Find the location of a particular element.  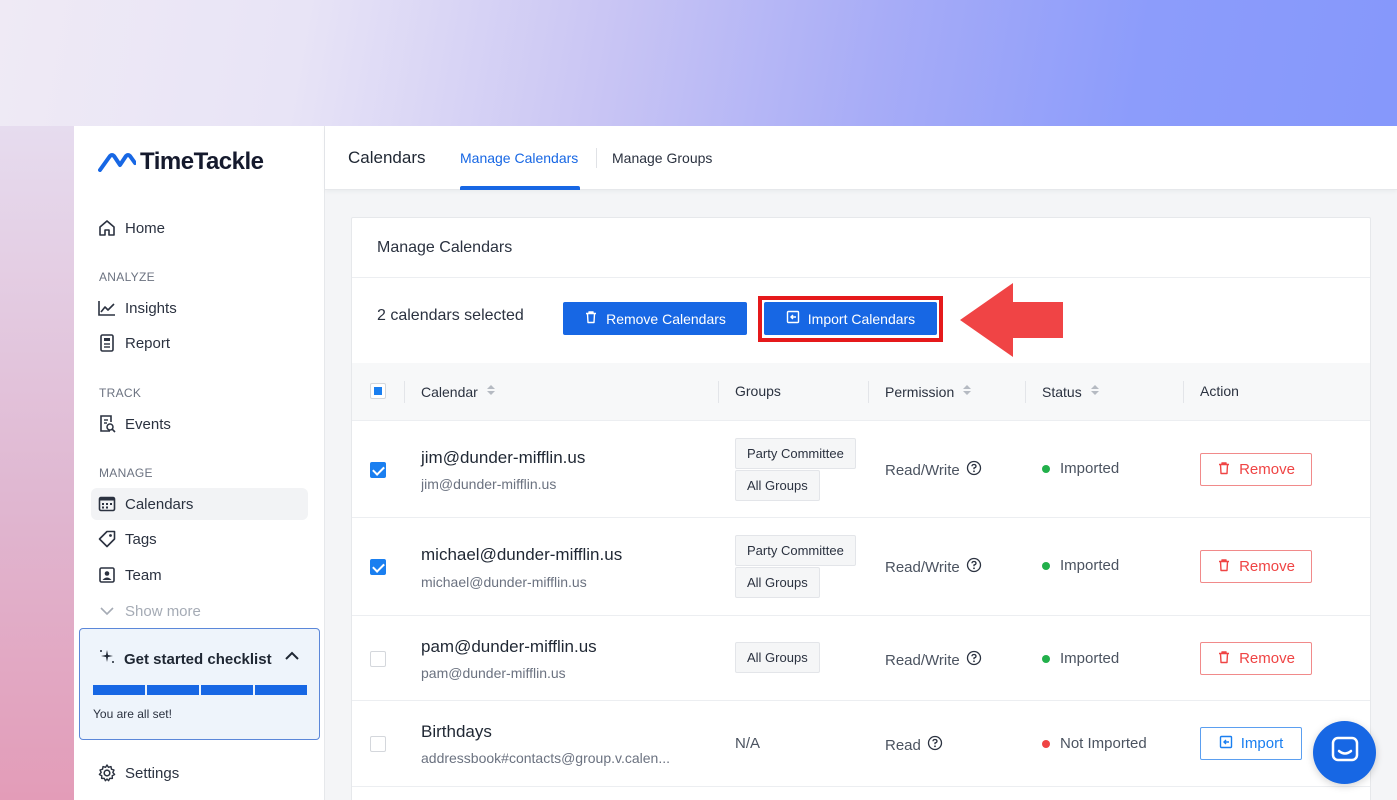

import-button: Import is located at coordinates (1251, 743).